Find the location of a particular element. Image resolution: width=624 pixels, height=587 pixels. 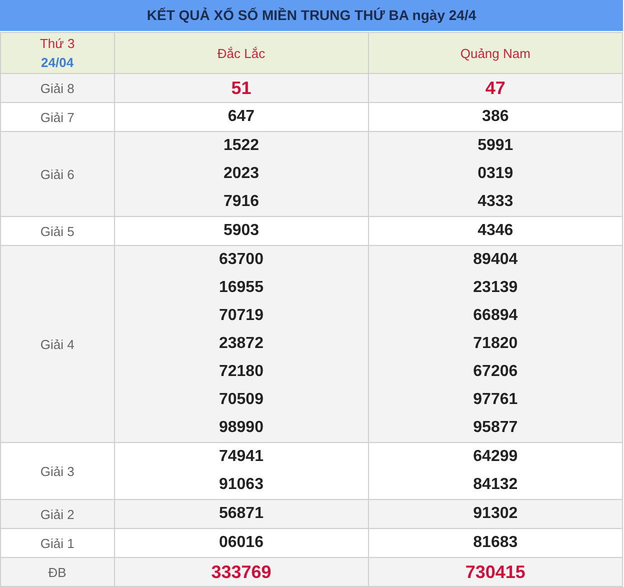

day-label: Thứ 3 is located at coordinates (57, 44).